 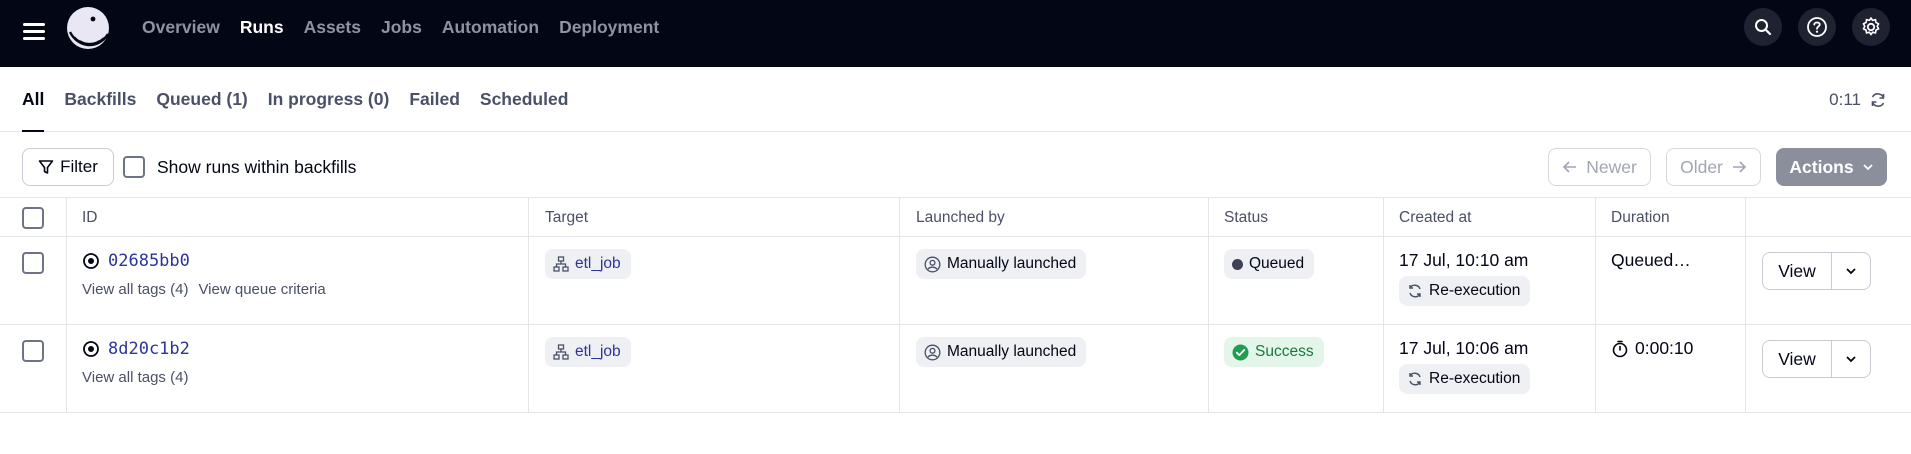 What do you see at coordinates (566, 217) in the screenshot?
I see `column-header-target: Target` at bounding box center [566, 217].